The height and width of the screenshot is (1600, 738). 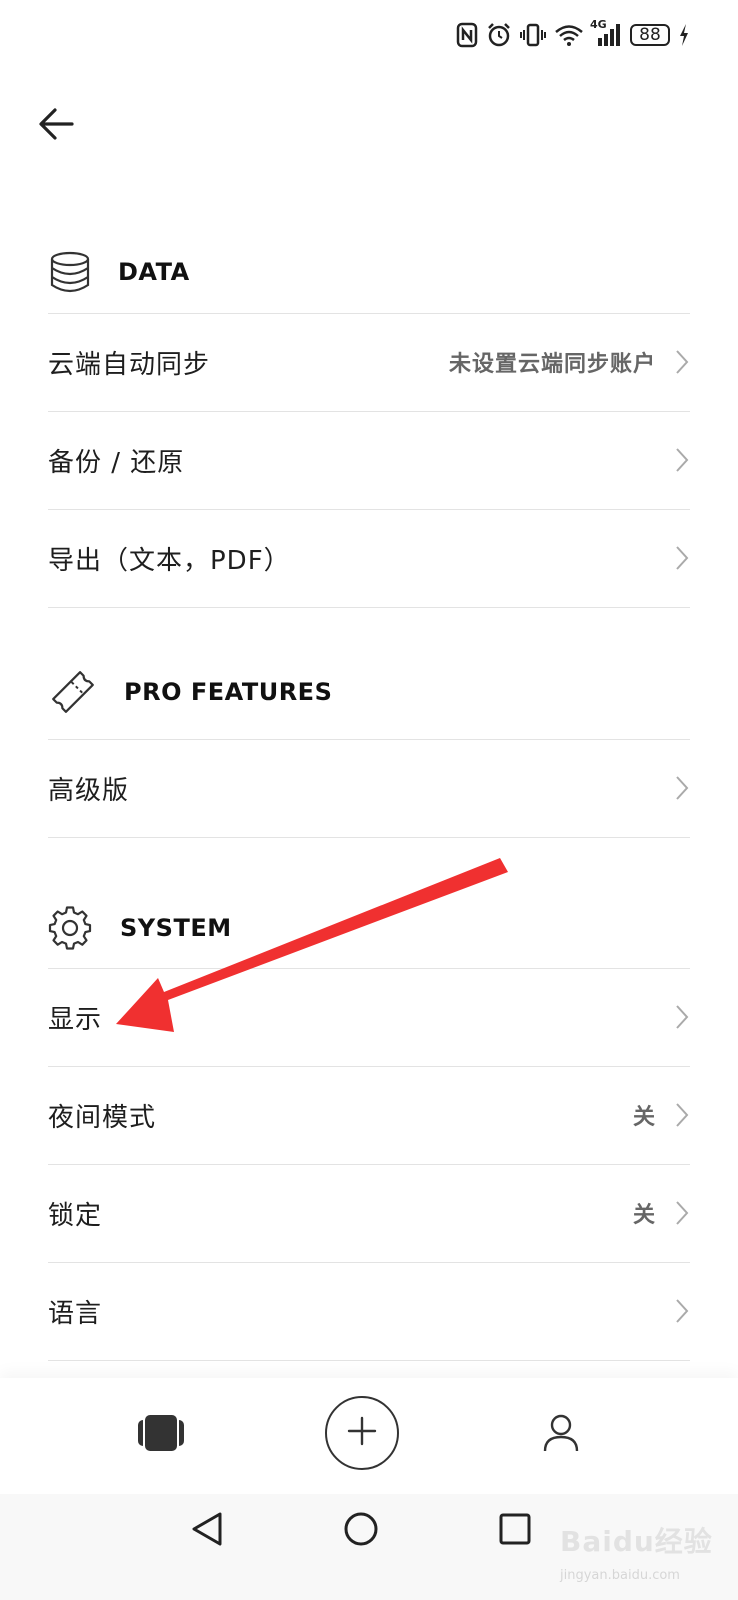 What do you see at coordinates (569, 35) in the screenshot?
I see `wifi-icon` at bounding box center [569, 35].